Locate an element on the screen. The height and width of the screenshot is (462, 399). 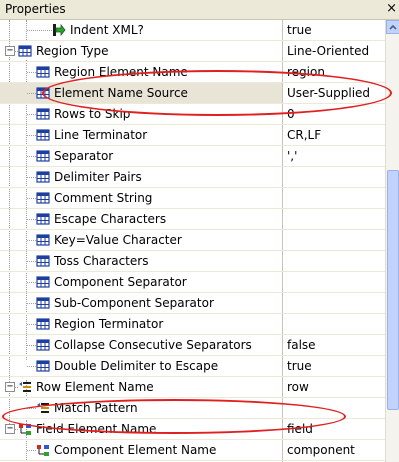
property-row: Line Terminator CR,LF is located at coordinates (192, 135).